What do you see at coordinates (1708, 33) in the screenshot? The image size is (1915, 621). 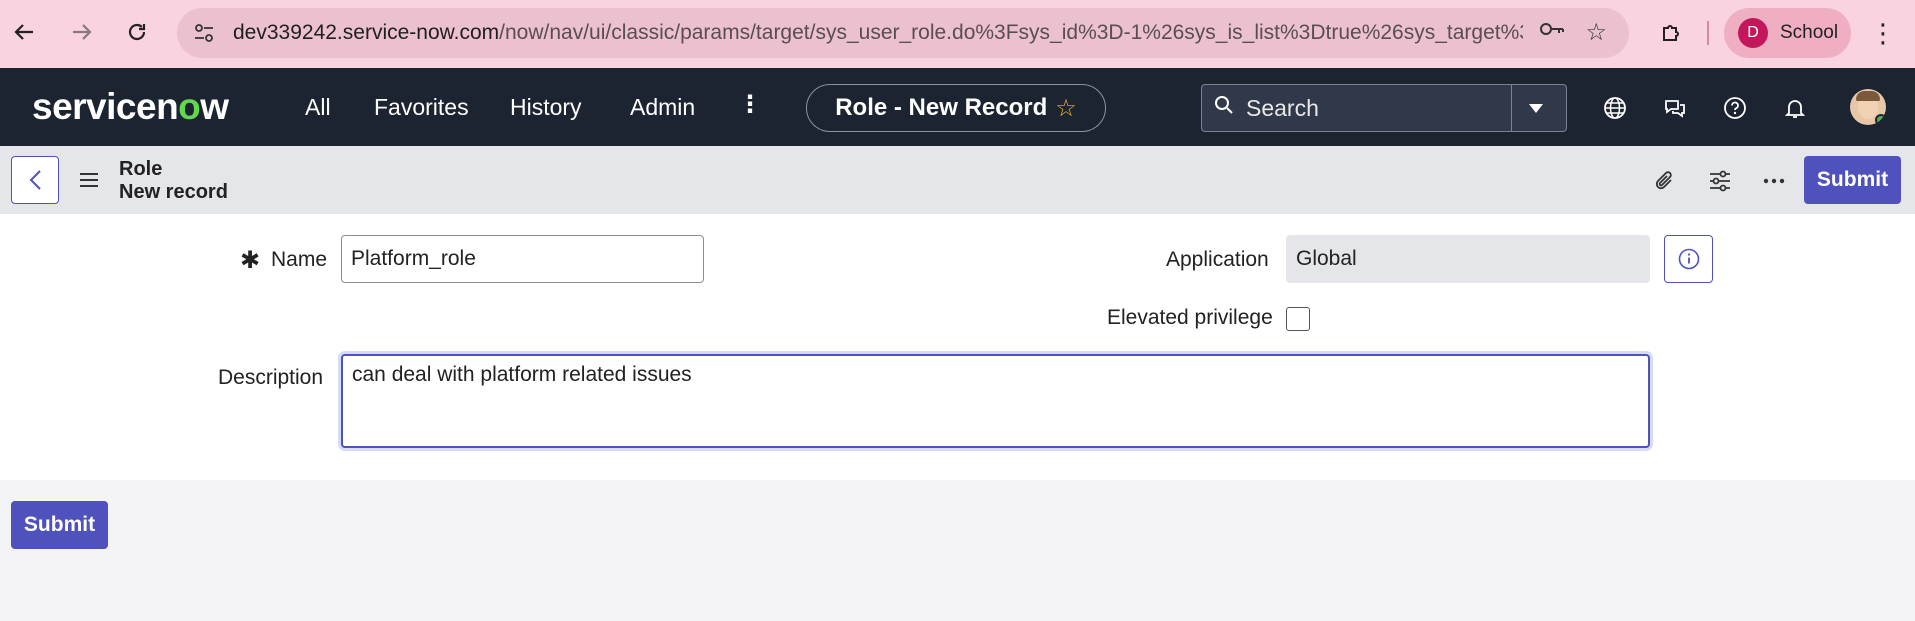 I see `toolbar-divider` at bounding box center [1708, 33].